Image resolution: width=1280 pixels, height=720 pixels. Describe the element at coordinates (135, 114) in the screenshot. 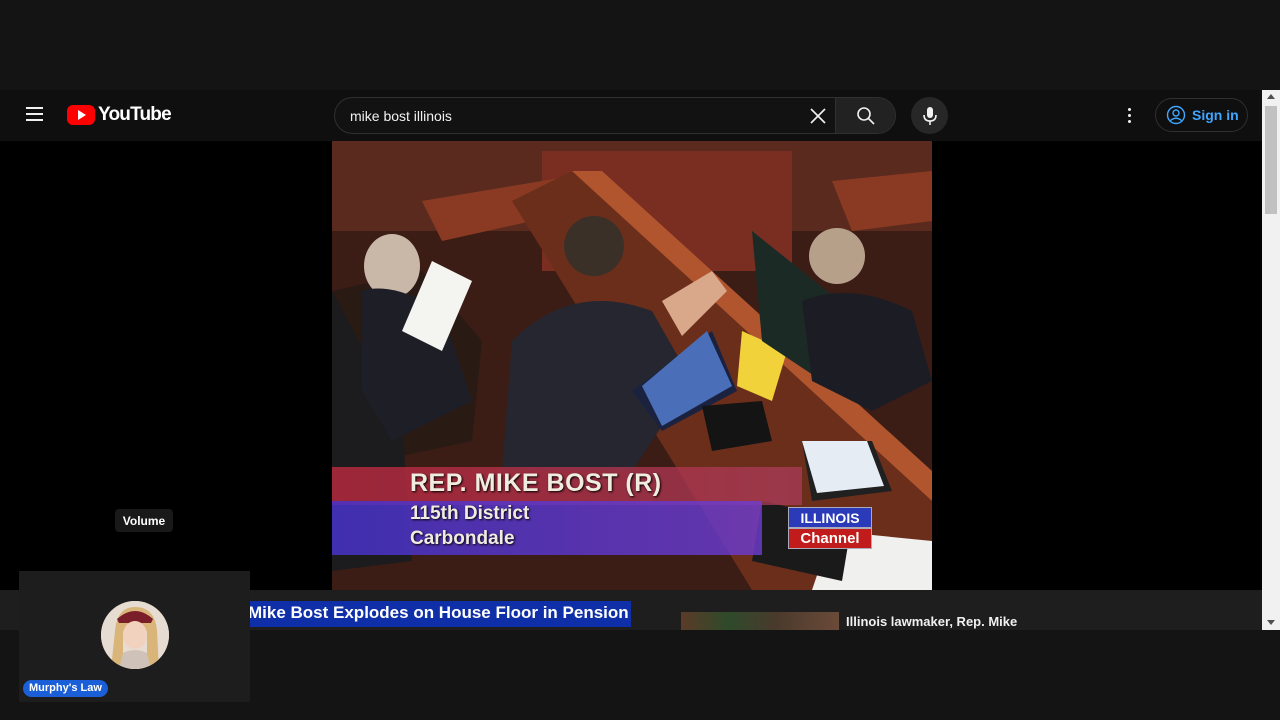

I see `logo-text: YouTube` at that location.